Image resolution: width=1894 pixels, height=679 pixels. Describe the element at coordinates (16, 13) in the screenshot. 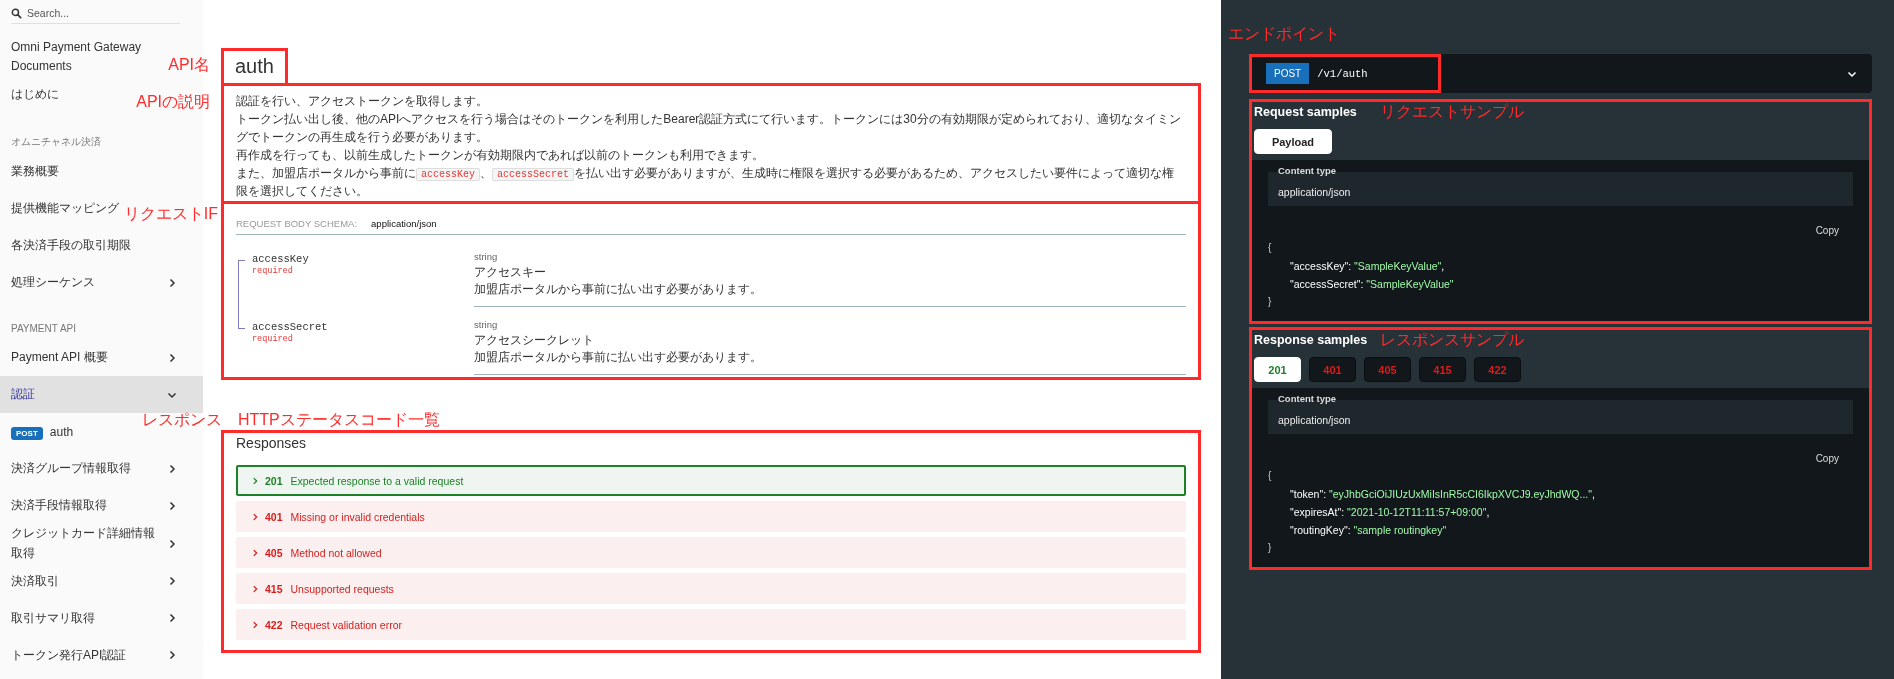

I see `search-icon` at that location.